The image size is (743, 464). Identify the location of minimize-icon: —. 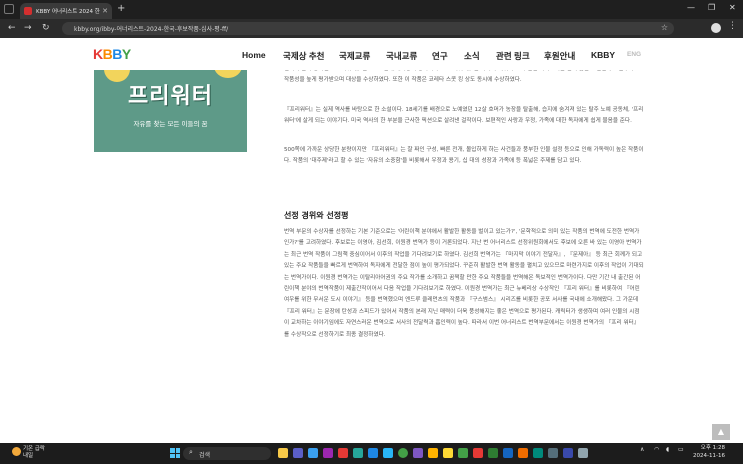
(691, 7).